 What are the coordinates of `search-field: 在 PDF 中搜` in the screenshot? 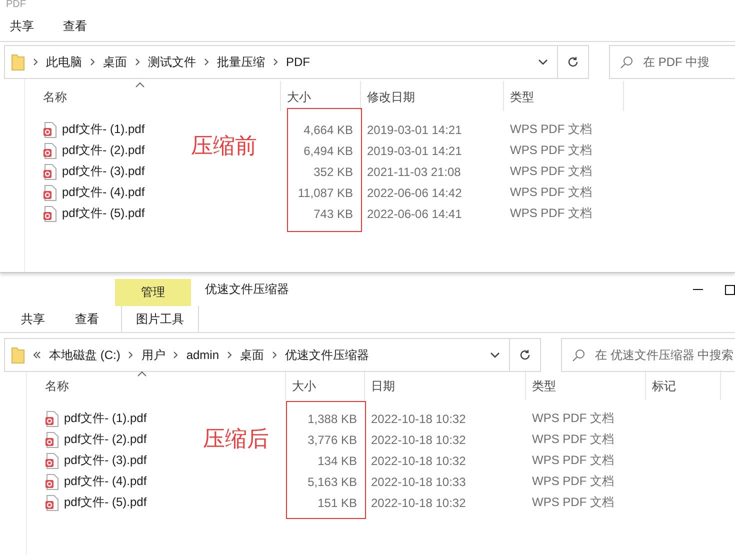 It's located at (672, 62).